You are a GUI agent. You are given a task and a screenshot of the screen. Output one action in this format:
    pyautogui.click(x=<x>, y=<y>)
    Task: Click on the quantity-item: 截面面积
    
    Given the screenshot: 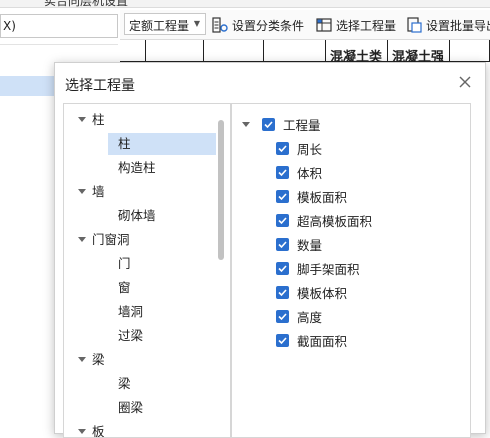 What is the action you would take?
    pyautogui.click(x=311, y=340)
    